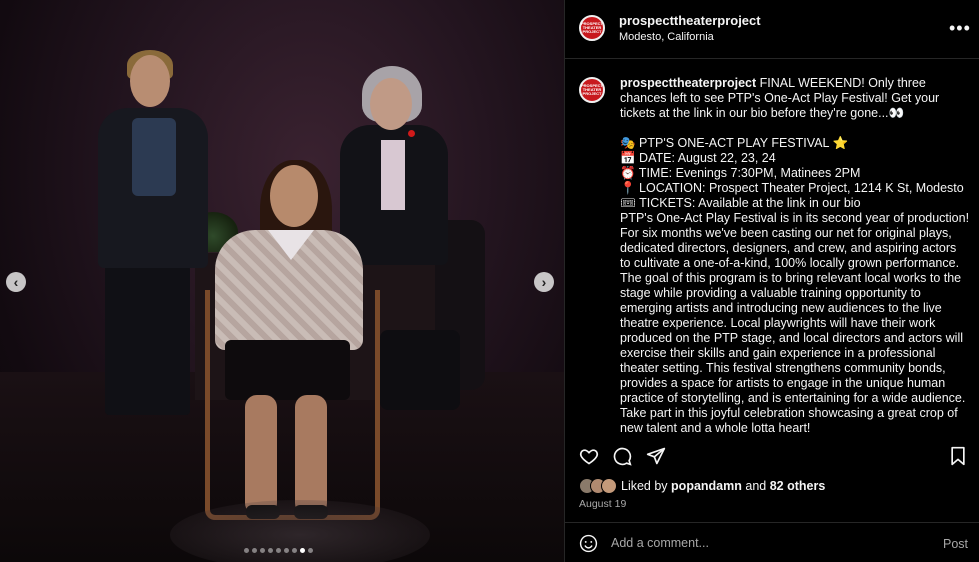 This screenshot has width=979, height=562. I want to click on likes-and: and, so click(756, 486).